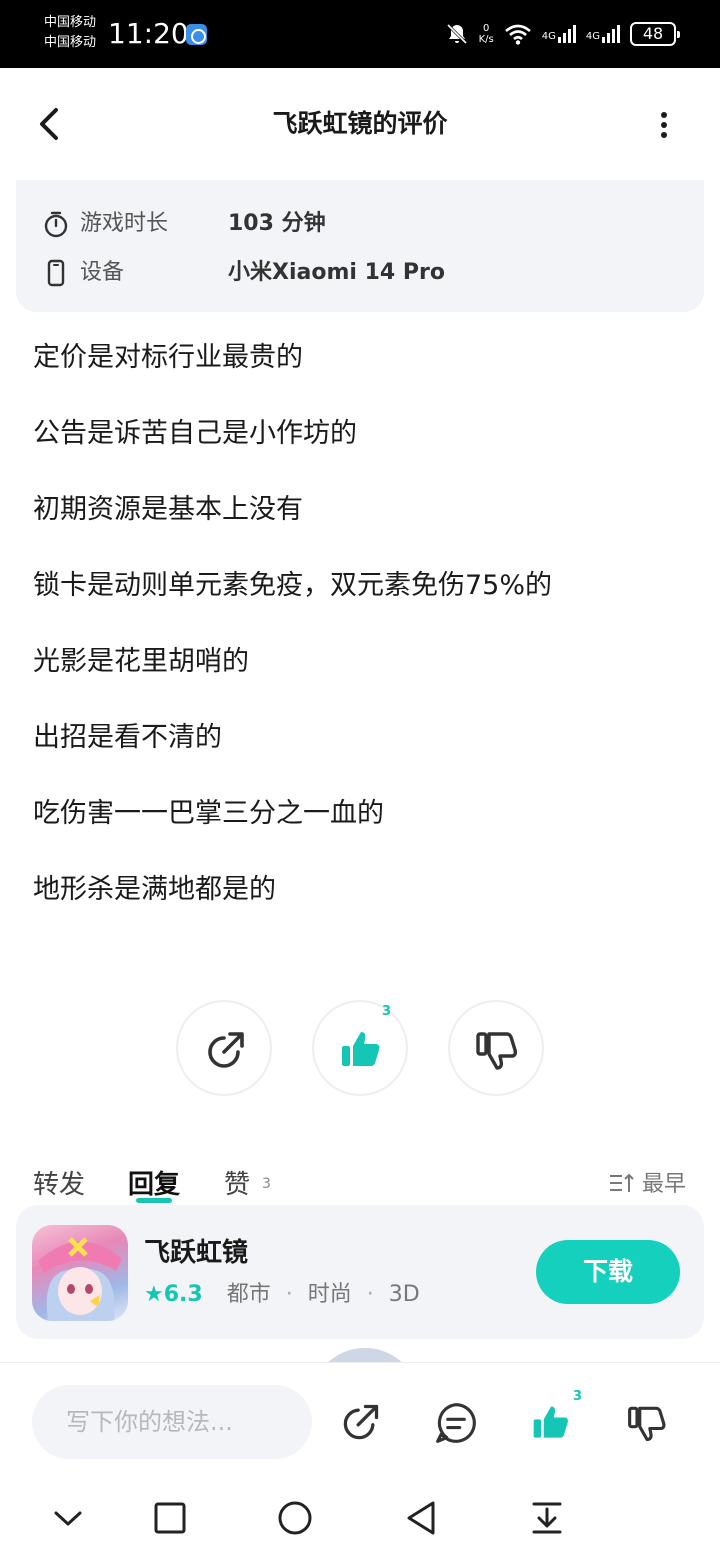 This screenshot has height=1560, width=720. Describe the element at coordinates (154, 889) in the screenshot. I see `review-line: 地形杀是满地都是的` at that location.